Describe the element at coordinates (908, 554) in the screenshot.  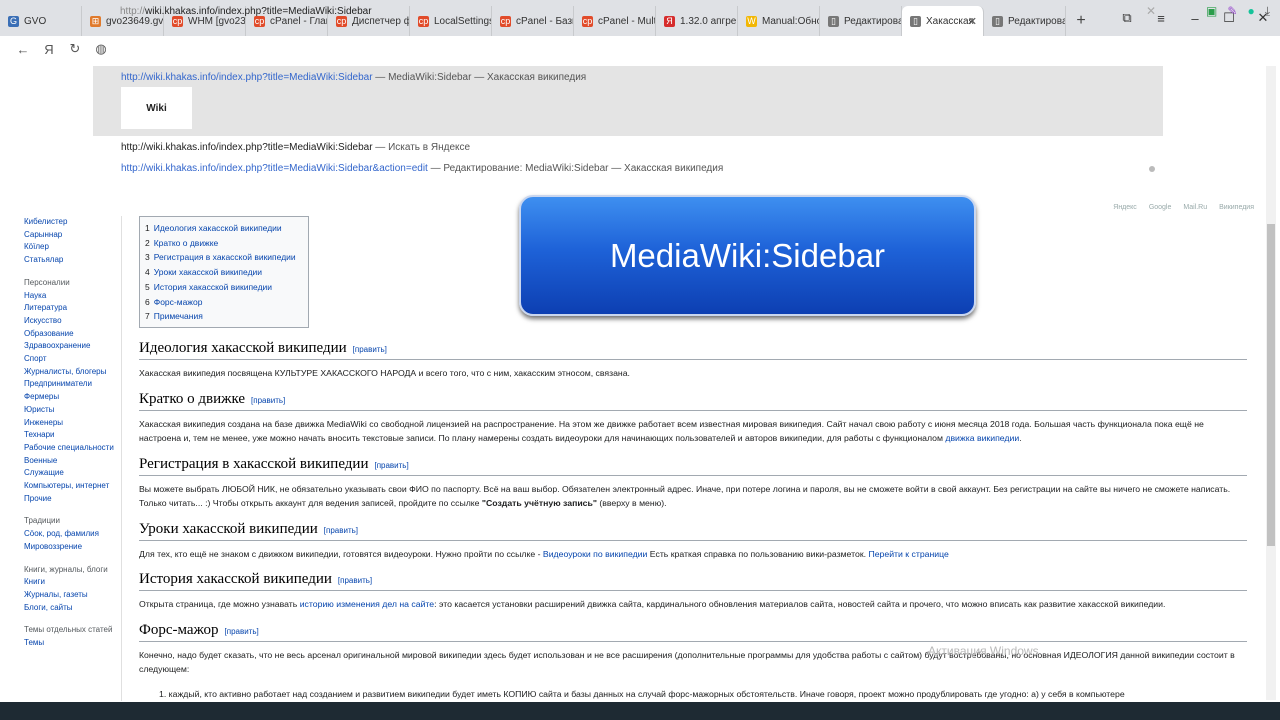
I see `section-link: Перейти к странице` at that location.